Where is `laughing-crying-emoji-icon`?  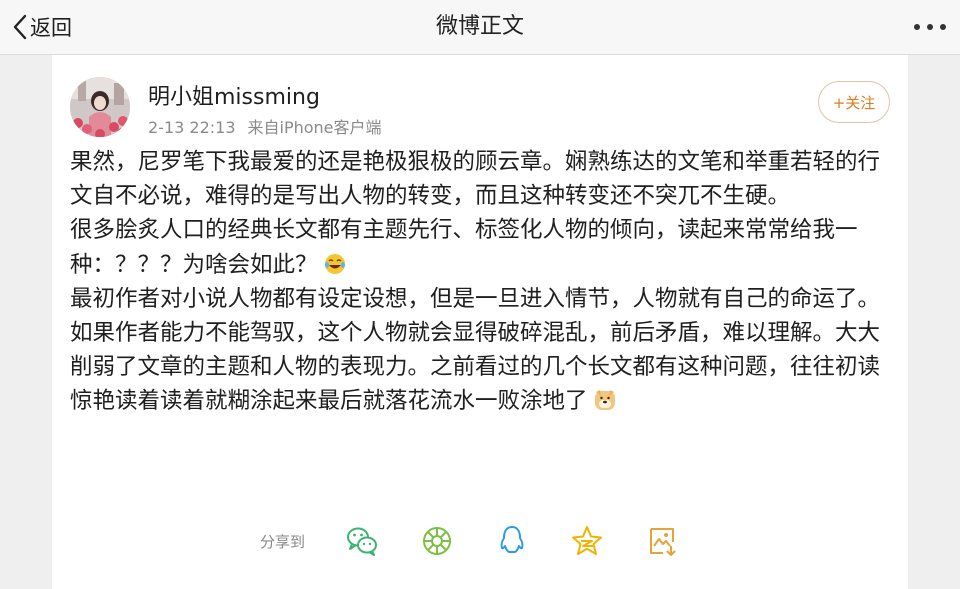
laughing-crying-emoji-icon is located at coordinates (334, 263).